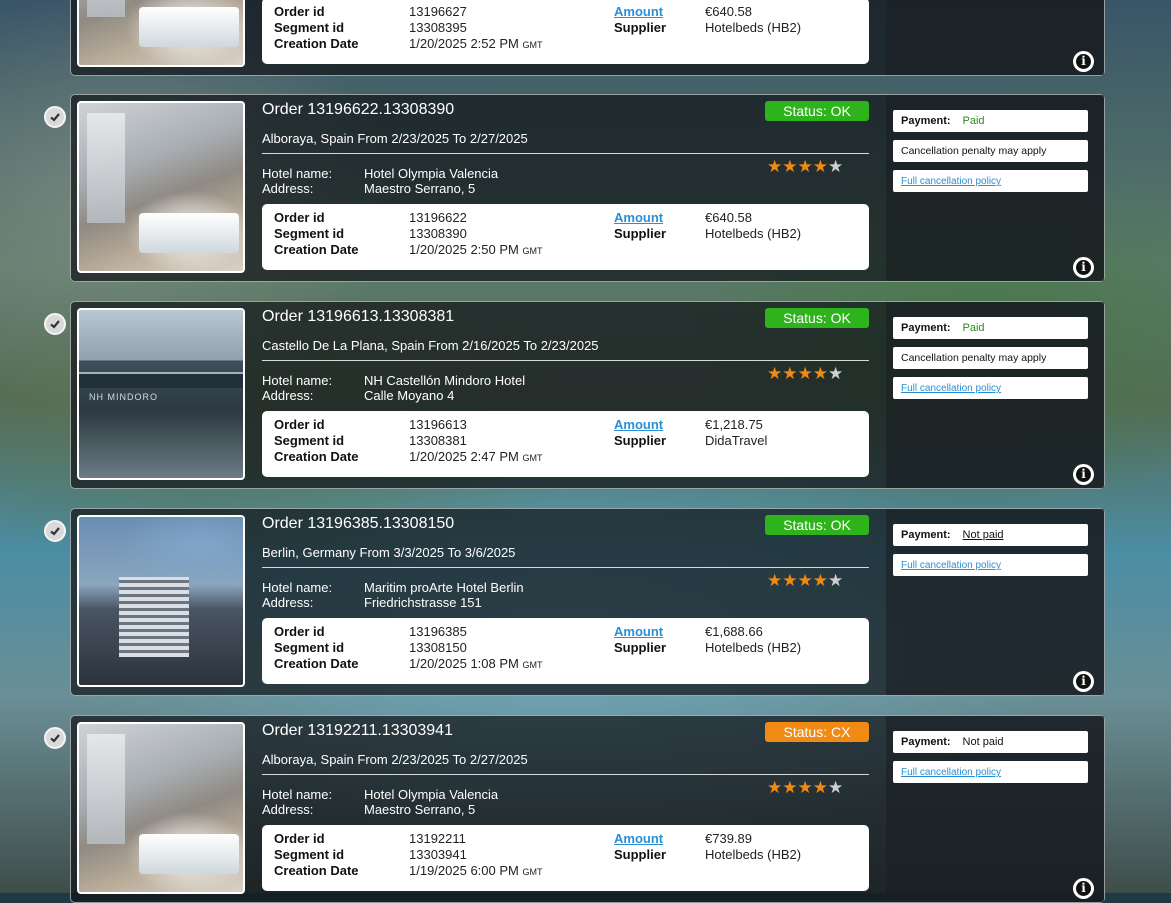 Image resolution: width=1171 pixels, height=903 pixels. What do you see at coordinates (438, 631) in the screenshot?
I see `order-id-value: 13196385` at bounding box center [438, 631].